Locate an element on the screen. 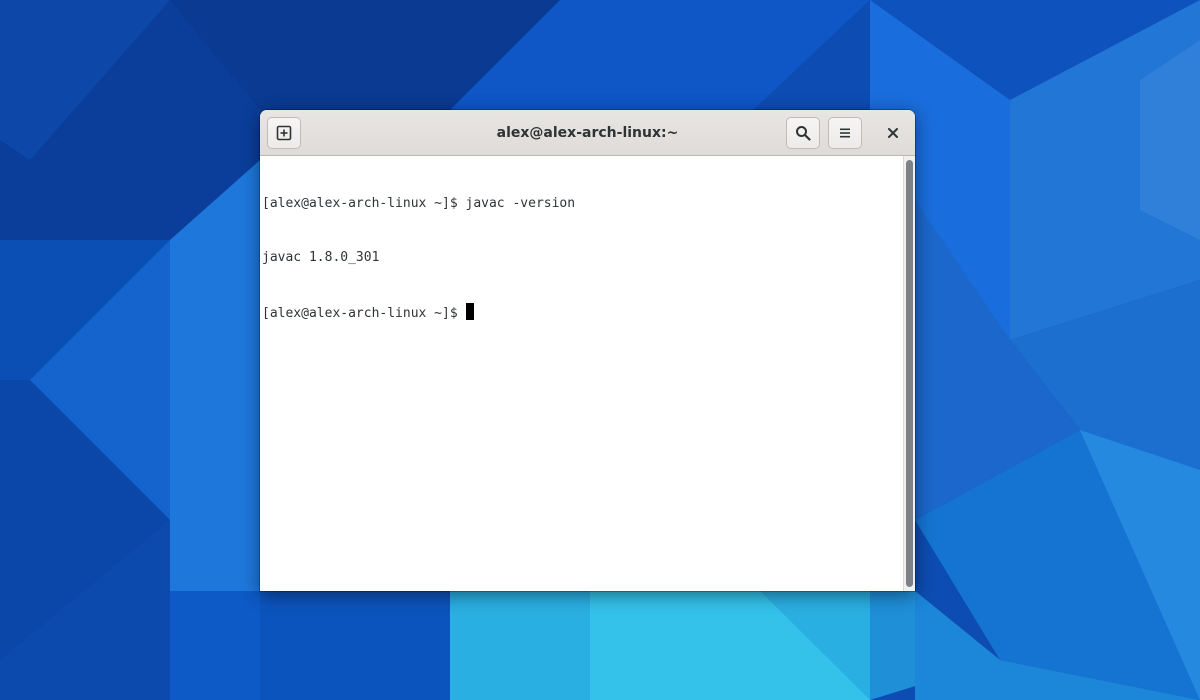  close-button is located at coordinates (893, 133).